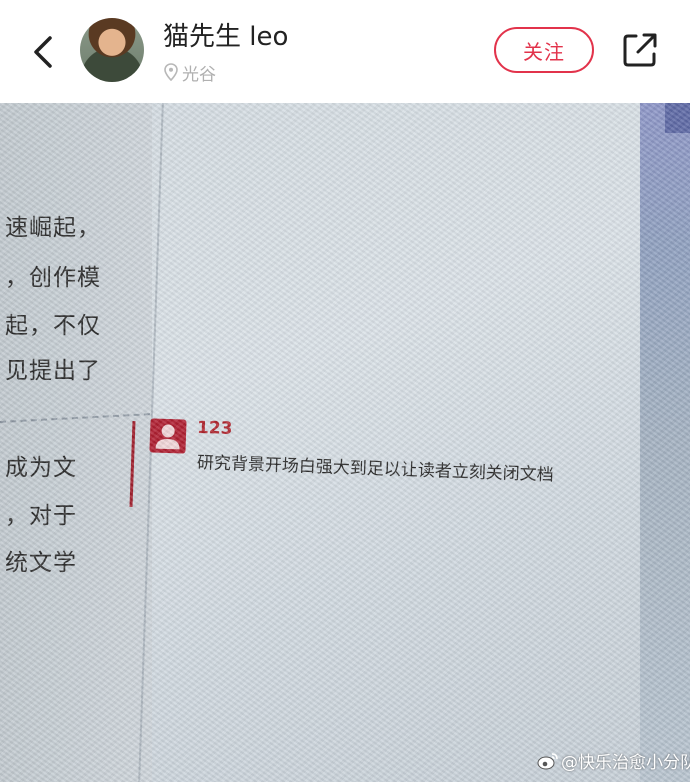 The width and height of the screenshot is (690, 782). I want to click on document-line: 成为文, so click(41, 468).